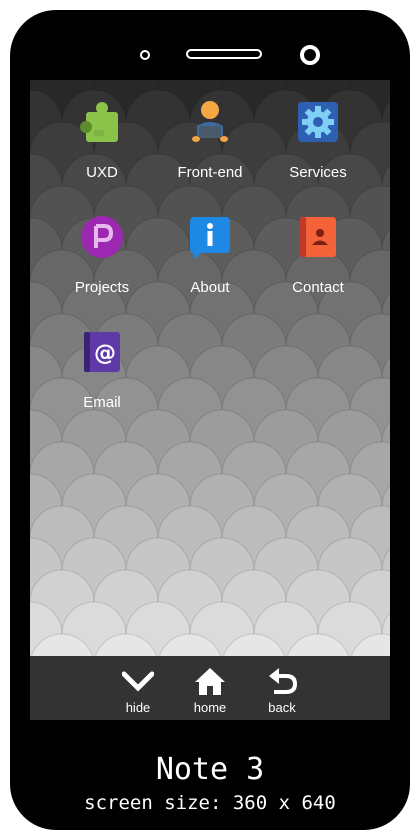 This screenshot has width=420, height=840. I want to click on earpiece-speaker, so click(224, 54).